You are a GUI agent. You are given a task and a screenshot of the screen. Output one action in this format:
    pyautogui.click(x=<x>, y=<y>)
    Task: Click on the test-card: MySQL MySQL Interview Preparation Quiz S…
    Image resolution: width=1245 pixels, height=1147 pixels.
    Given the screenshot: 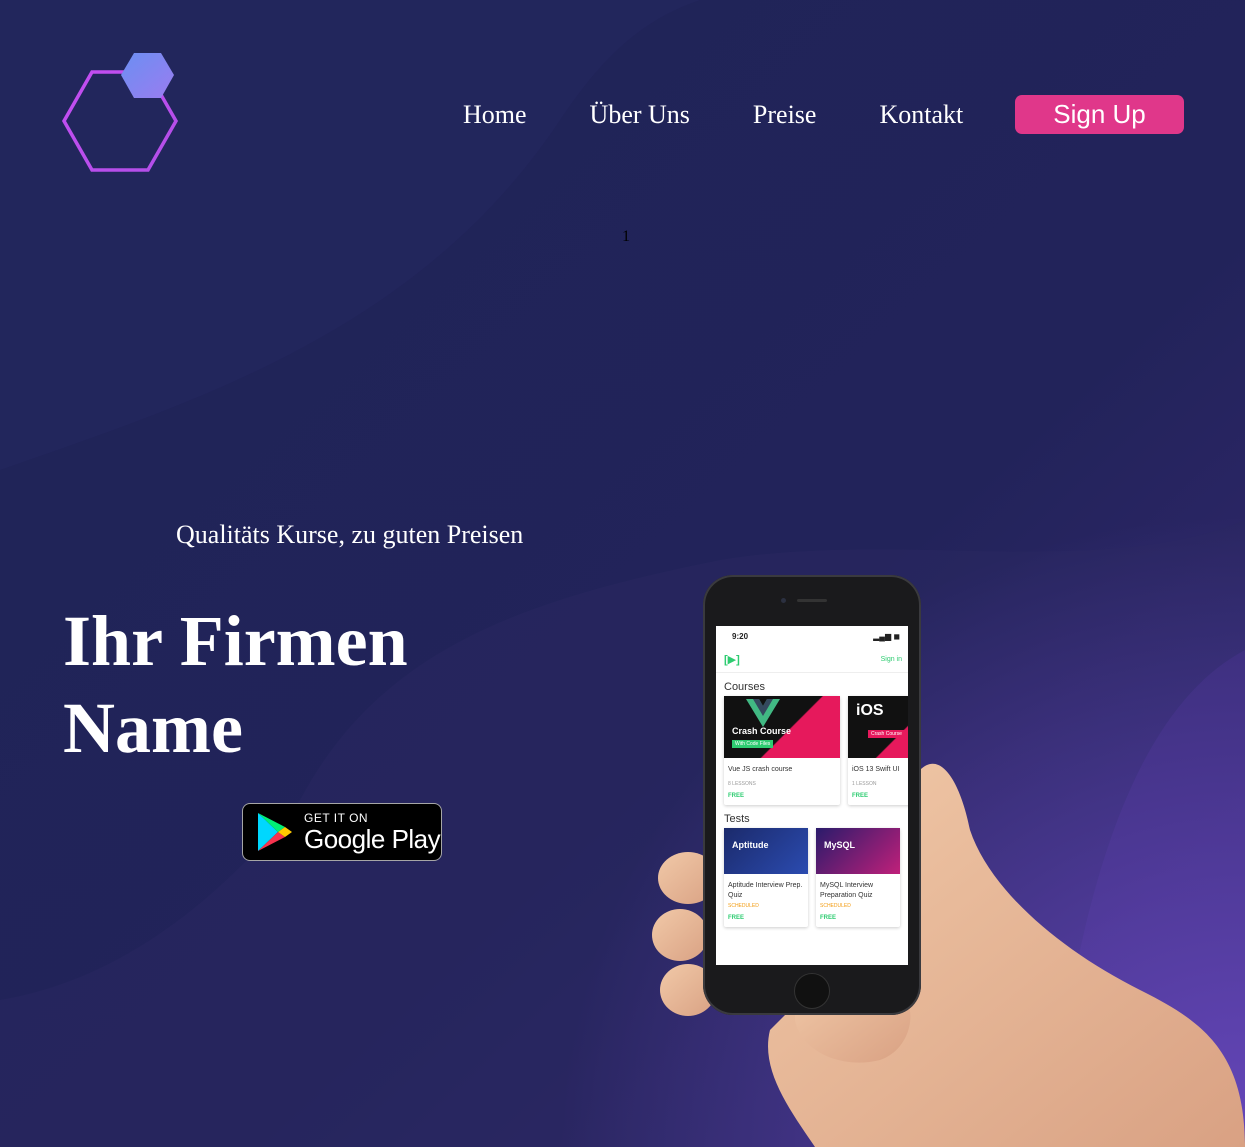 What is the action you would take?
    pyautogui.click(x=858, y=877)
    